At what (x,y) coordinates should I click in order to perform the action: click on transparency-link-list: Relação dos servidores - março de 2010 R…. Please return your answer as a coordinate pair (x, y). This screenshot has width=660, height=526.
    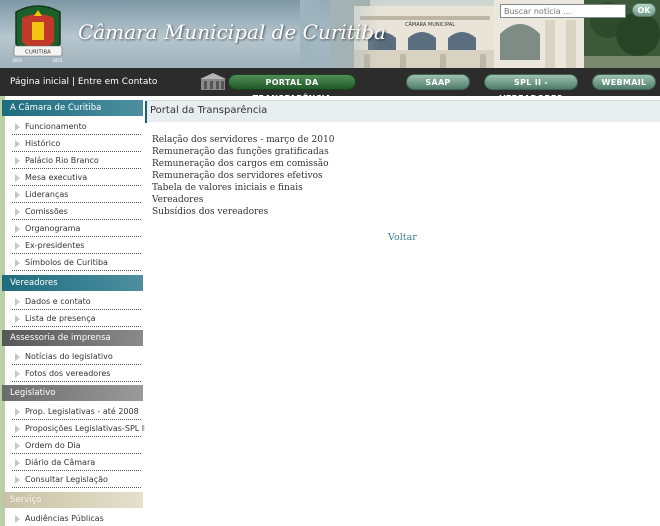
    Looking at the image, I should click on (243, 176).